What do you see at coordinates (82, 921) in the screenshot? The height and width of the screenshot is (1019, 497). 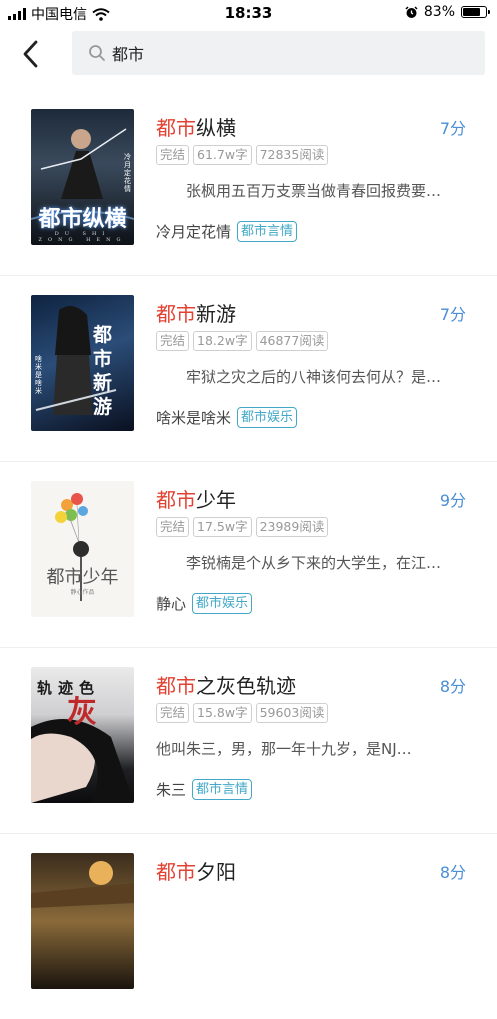 I see `book-cover` at bounding box center [82, 921].